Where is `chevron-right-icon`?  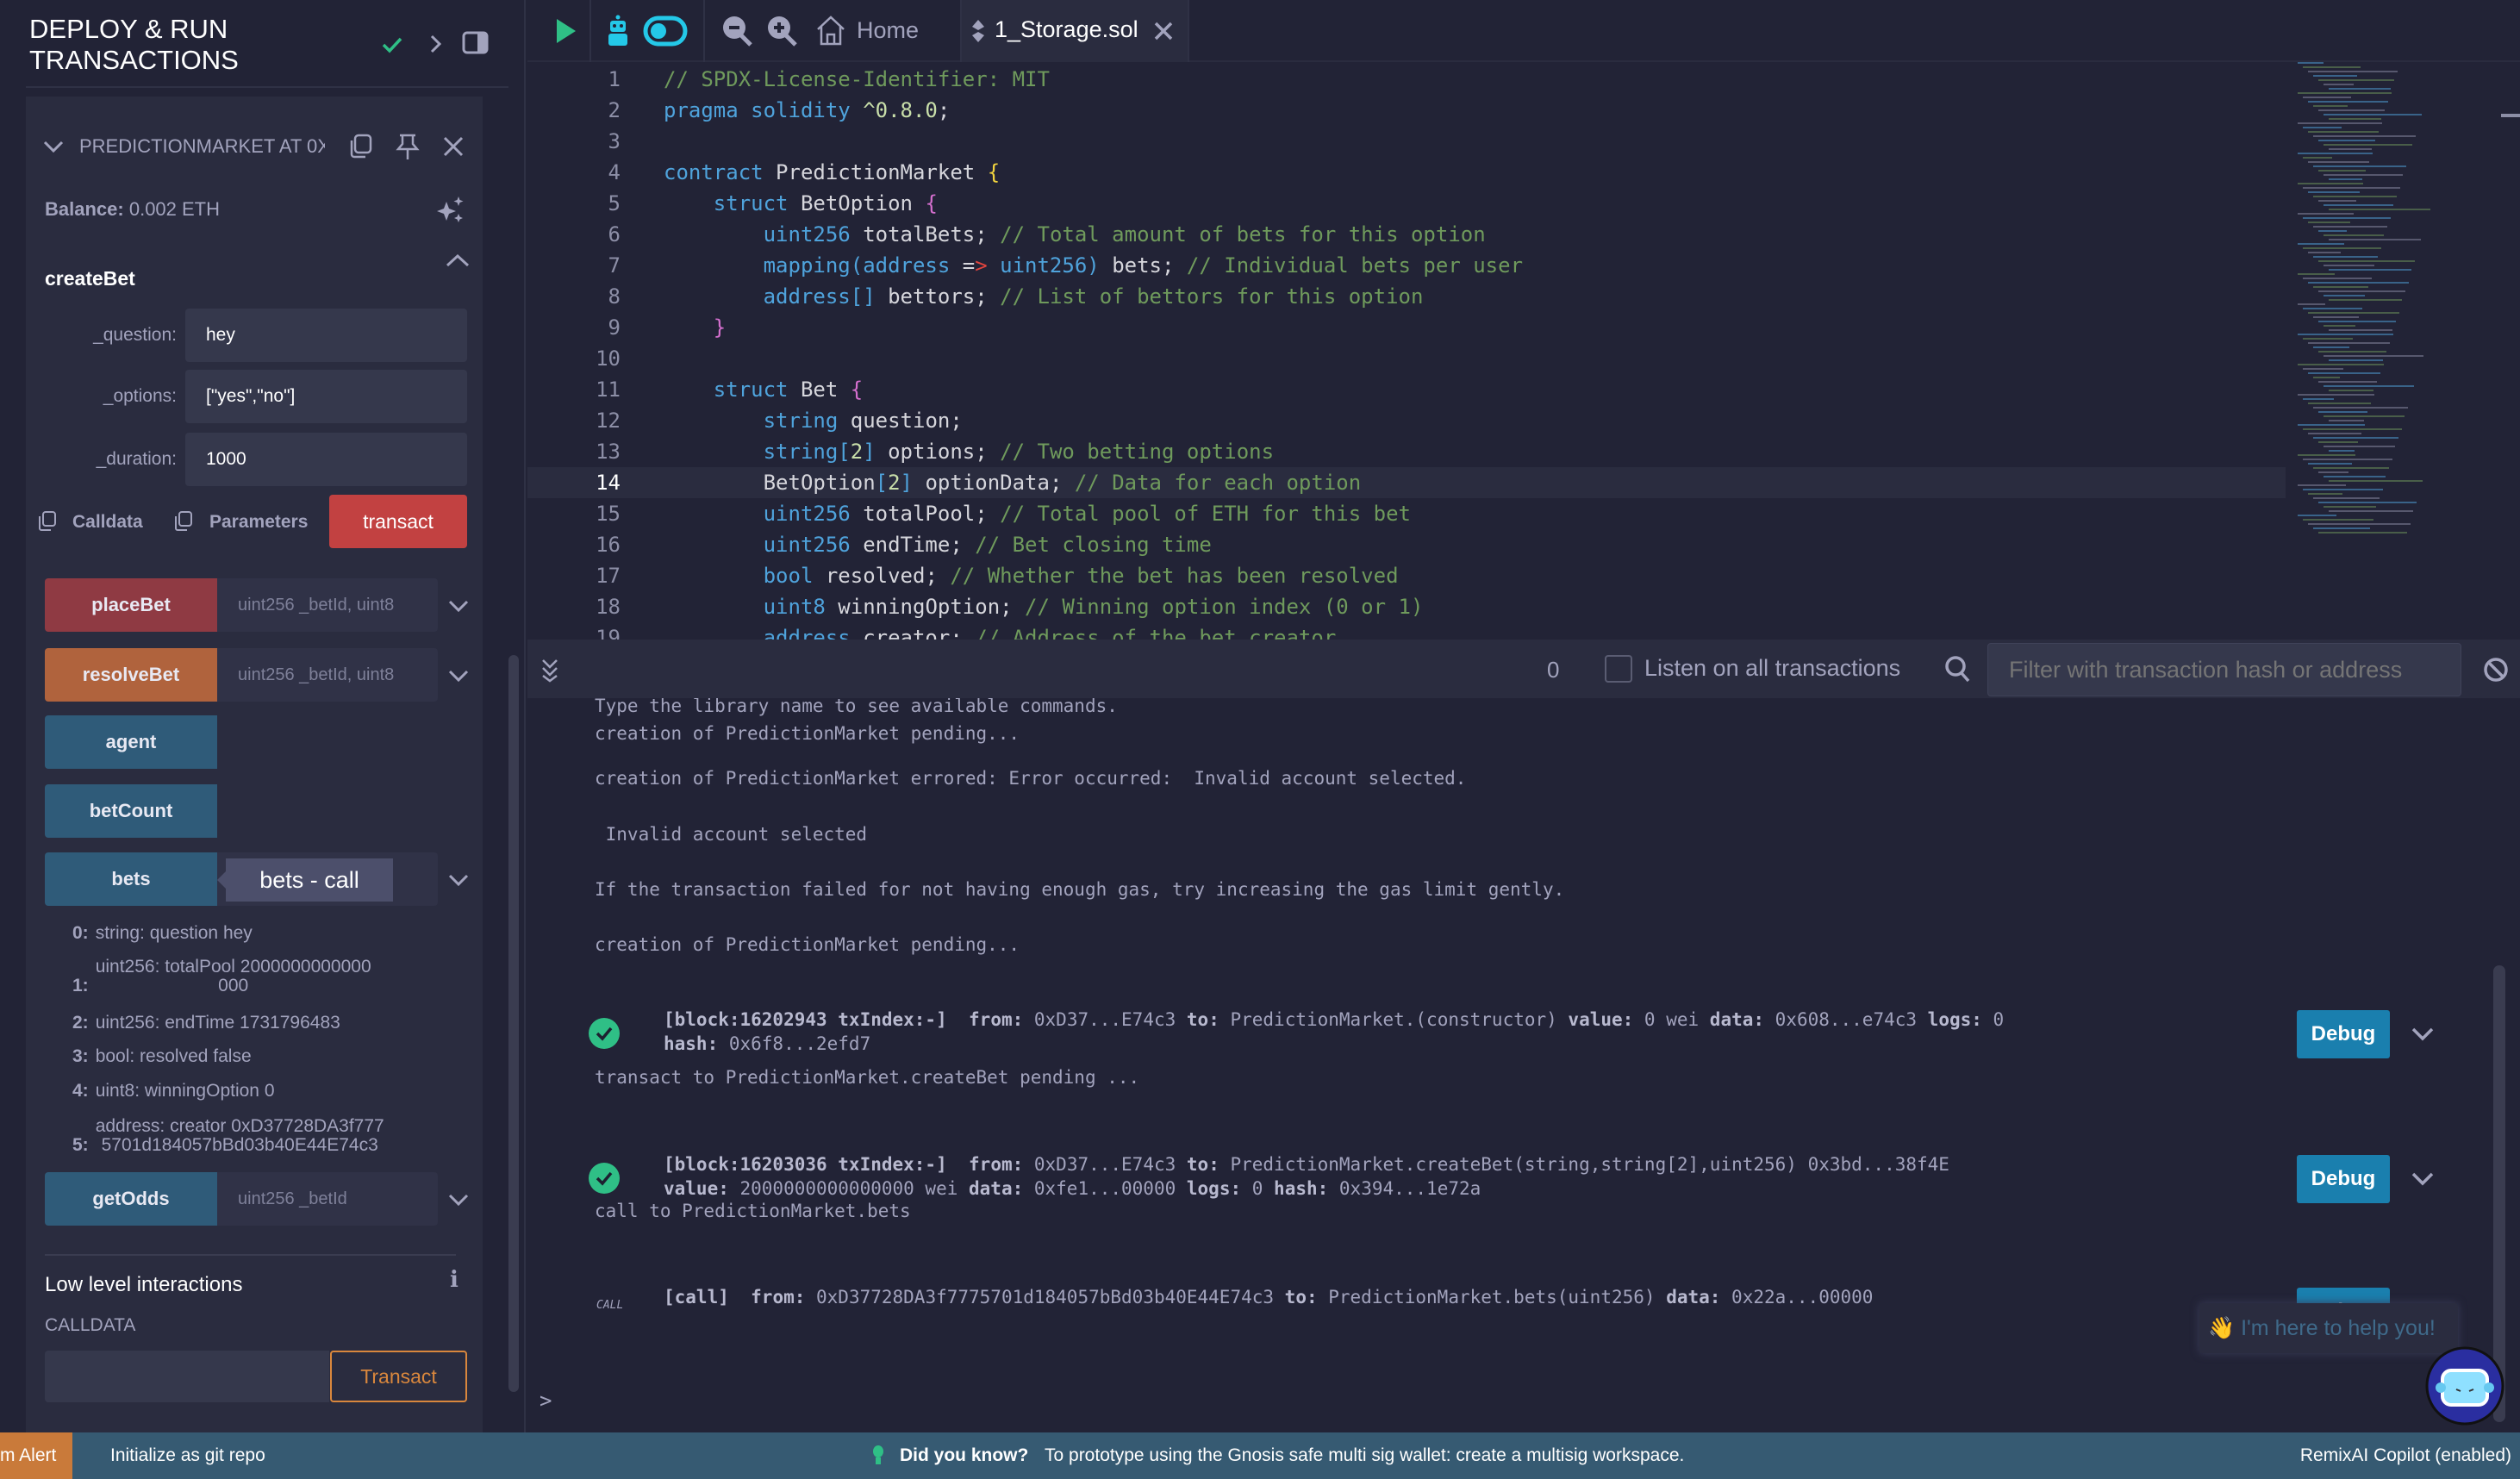
chevron-right-icon is located at coordinates (436, 44).